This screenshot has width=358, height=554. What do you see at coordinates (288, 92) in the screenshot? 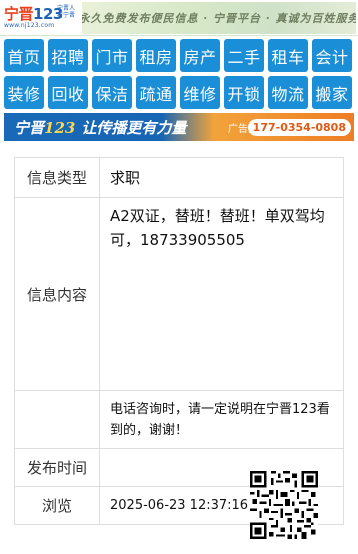
I see `nav-logistics: 物流` at bounding box center [288, 92].